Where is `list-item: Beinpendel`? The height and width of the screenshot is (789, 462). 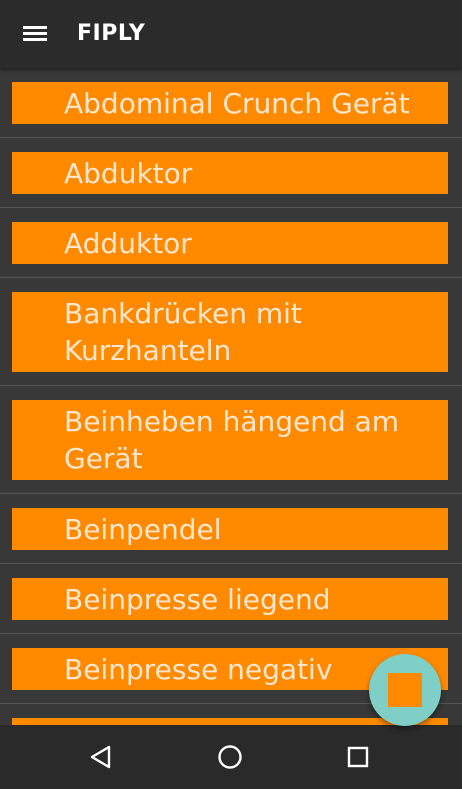 list-item: Beinpendel is located at coordinates (231, 529).